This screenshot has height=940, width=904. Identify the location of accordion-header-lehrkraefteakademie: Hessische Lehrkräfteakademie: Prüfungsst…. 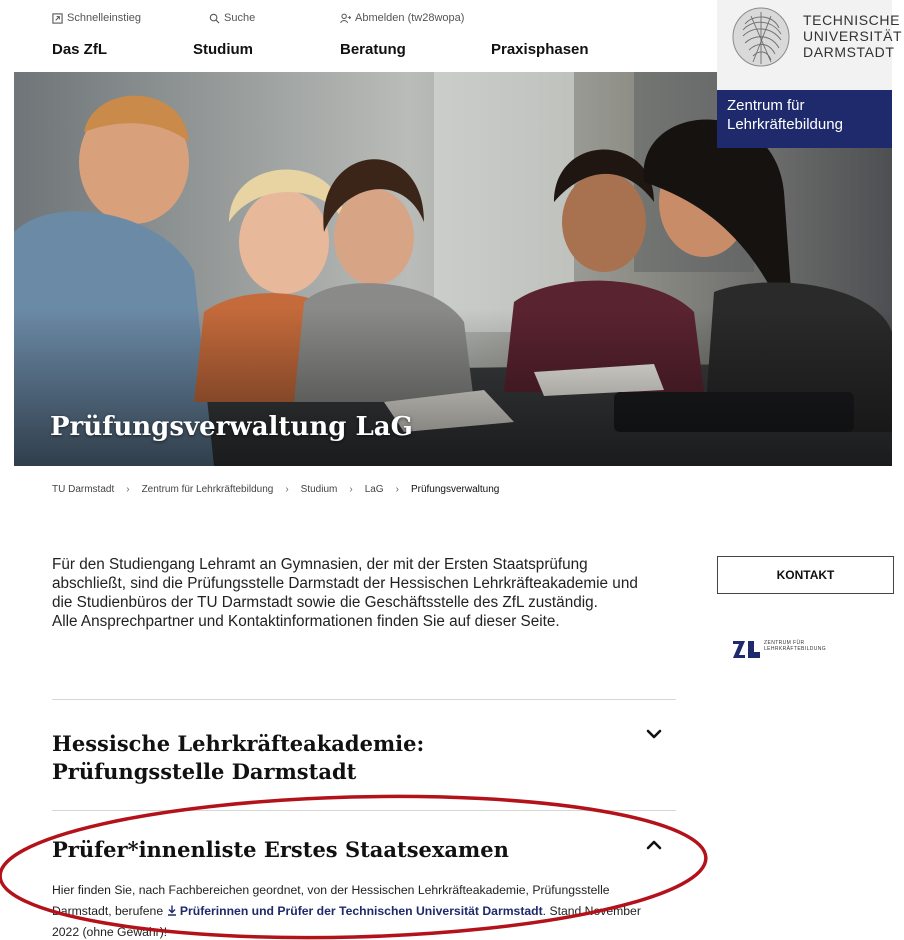
(238, 758).